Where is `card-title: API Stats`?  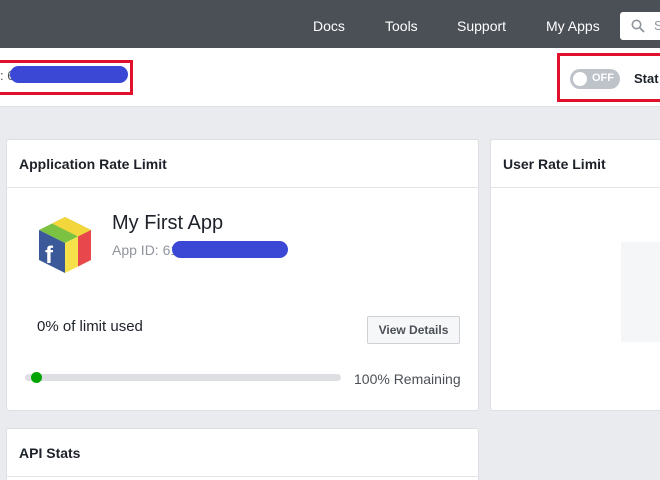 card-title: API Stats is located at coordinates (50, 453).